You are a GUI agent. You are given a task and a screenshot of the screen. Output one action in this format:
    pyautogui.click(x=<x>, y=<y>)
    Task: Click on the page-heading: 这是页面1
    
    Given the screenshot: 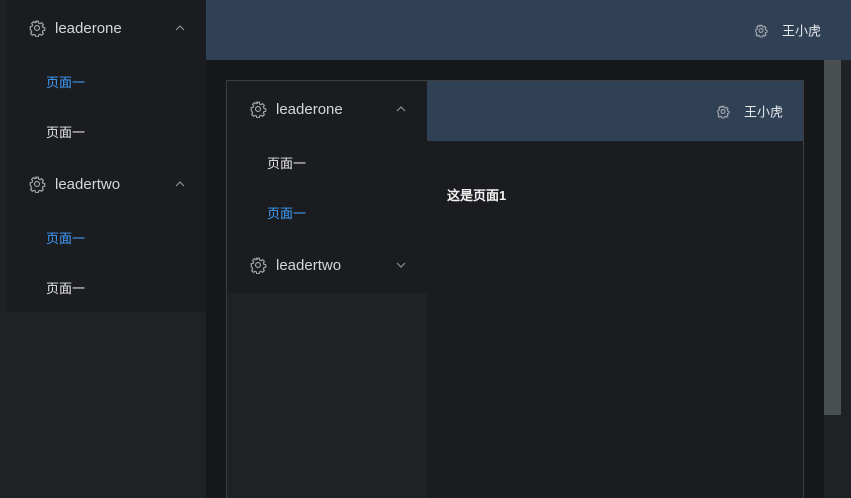 What is the action you would take?
    pyautogui.click(x=477, y=195)
    